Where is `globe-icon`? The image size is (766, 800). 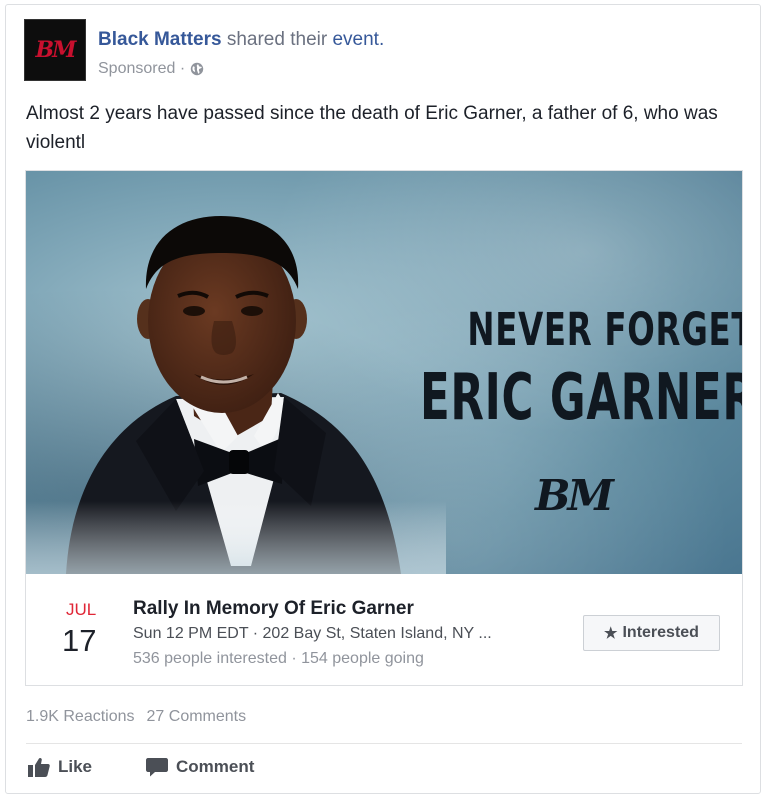
globe-icon is located at coordinates (197, 69).